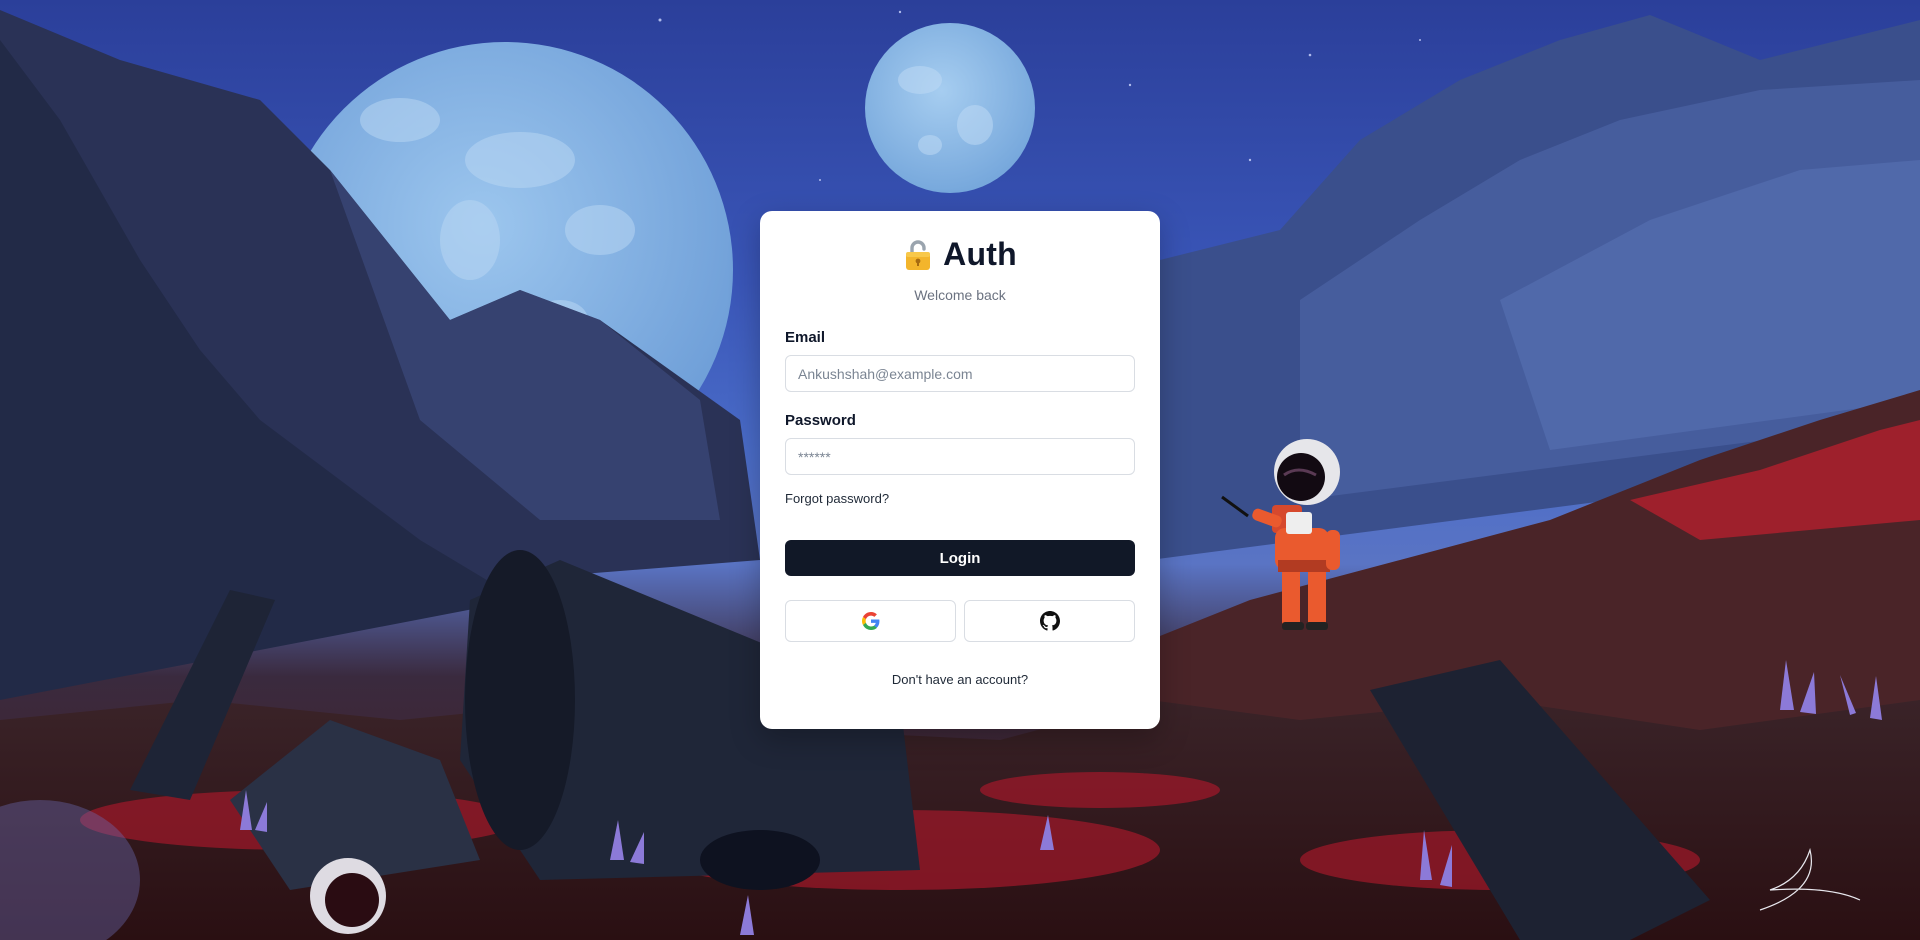 The width and height of the screenshot is (1920, 940). Describe the element at coordinates (960, 558) in the screenshot. I see `login-button: Login` at that location.